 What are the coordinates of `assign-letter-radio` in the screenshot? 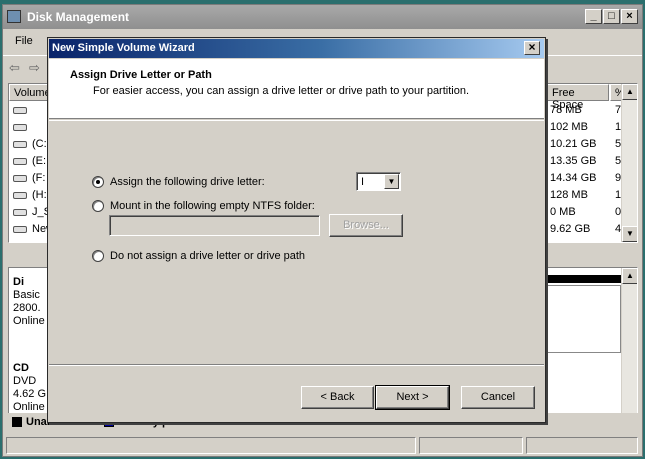 It's located at (98, 182).